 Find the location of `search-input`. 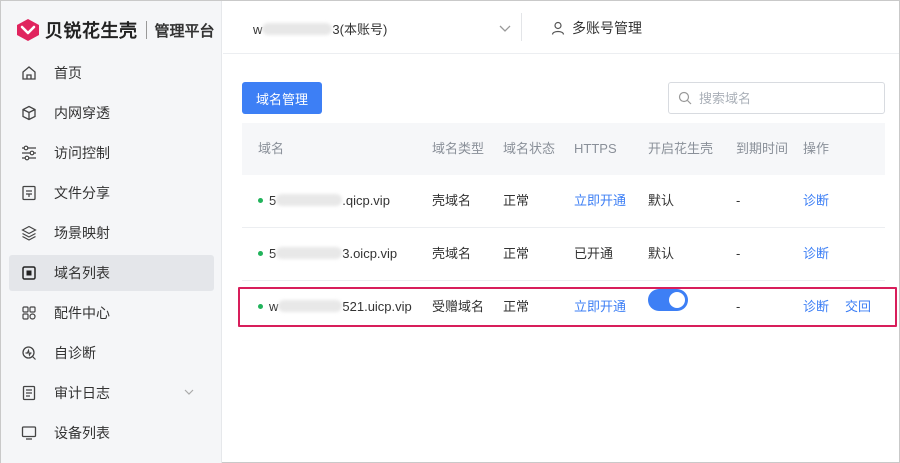

search-input is located at coordinates (784, 98).